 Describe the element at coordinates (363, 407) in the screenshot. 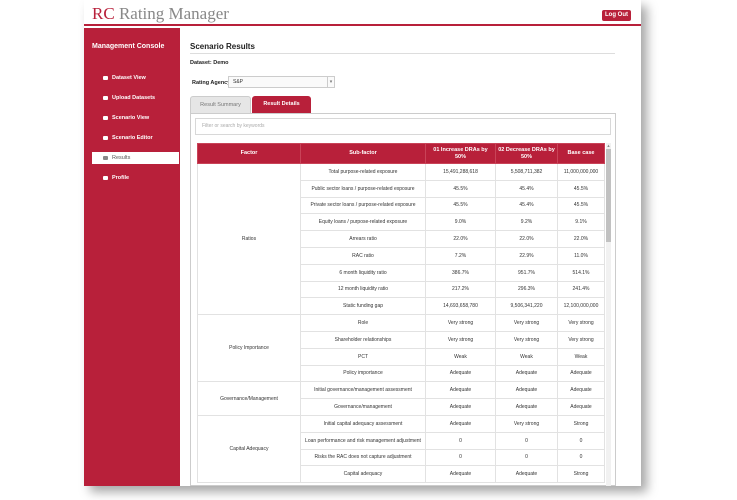

I see `subfactor-cell: Governance/management` at that location.